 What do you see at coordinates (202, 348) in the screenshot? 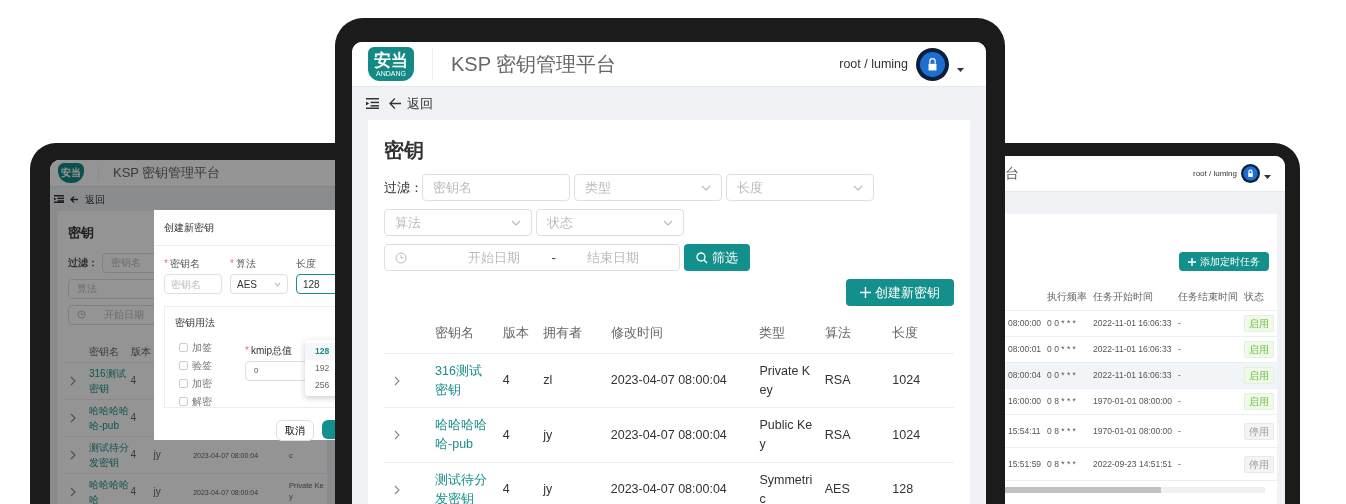
I see `checkbox-label: 加签` at bounding box center [202, 348].